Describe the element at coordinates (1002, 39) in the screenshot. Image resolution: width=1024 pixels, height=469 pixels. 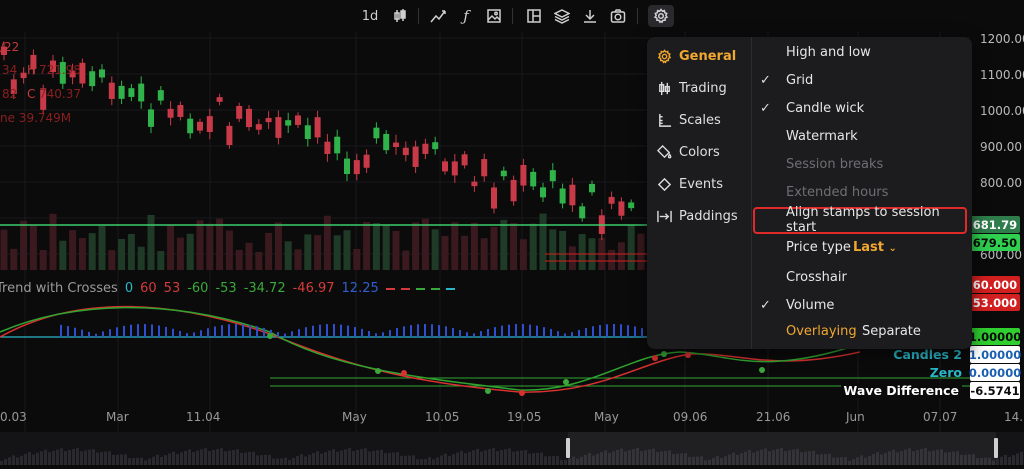
I see `price-label: 1200.00` at that location.